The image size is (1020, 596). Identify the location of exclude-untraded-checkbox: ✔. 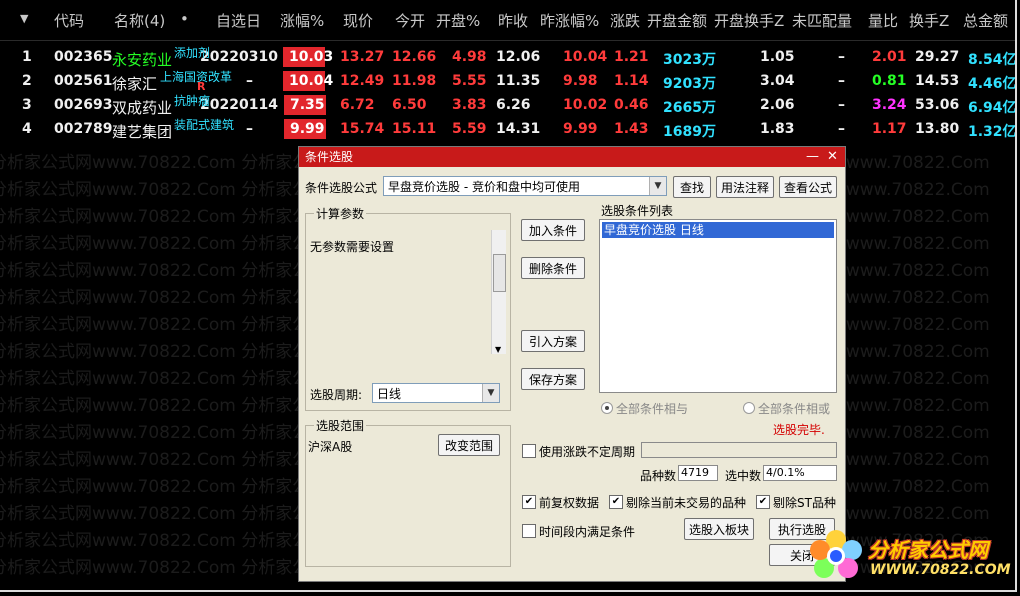
(616, 502).